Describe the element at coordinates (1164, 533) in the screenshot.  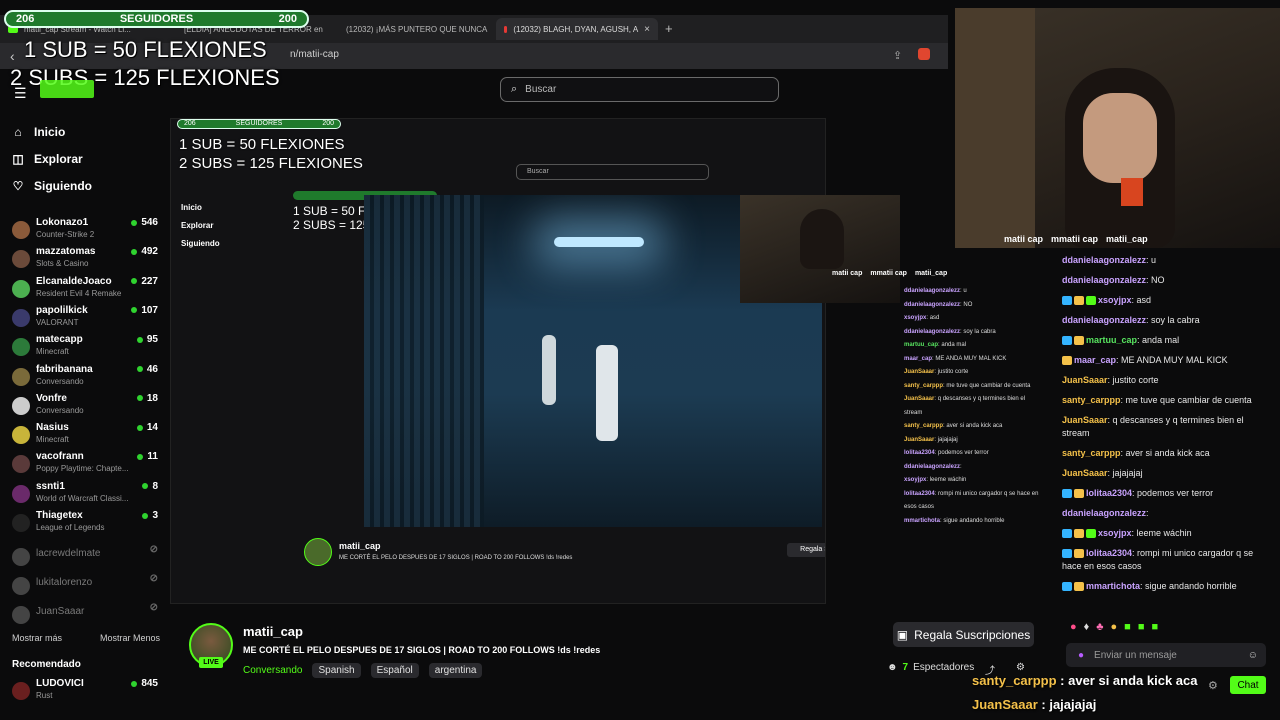
I see `chat-text: leeme wáchin` at that location.